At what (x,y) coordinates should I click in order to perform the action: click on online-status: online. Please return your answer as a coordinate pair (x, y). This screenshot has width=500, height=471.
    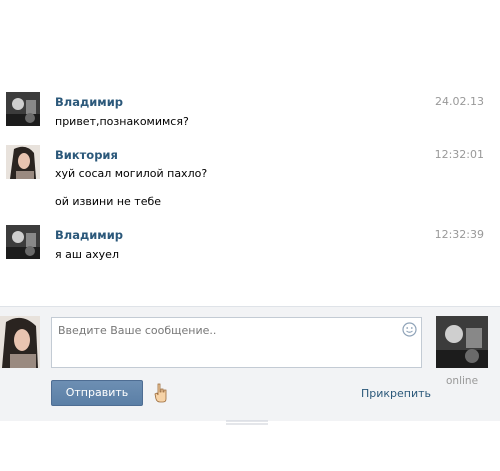
    Looking at the image, I should click on (462, 381).